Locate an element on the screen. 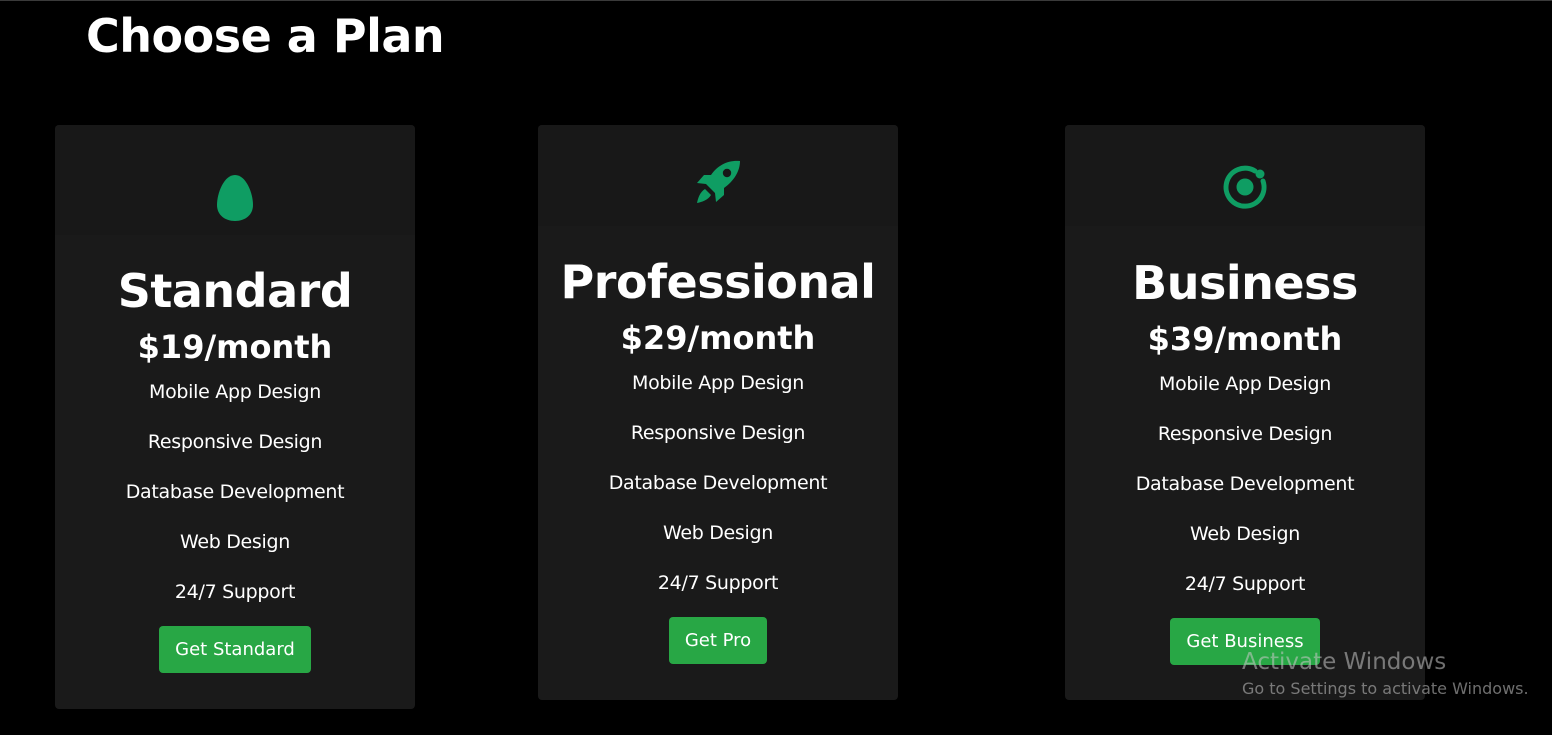 This screenshot has width=1552, height=735. watermark-title: Activate Windows is located at coordinates (1344, 662).